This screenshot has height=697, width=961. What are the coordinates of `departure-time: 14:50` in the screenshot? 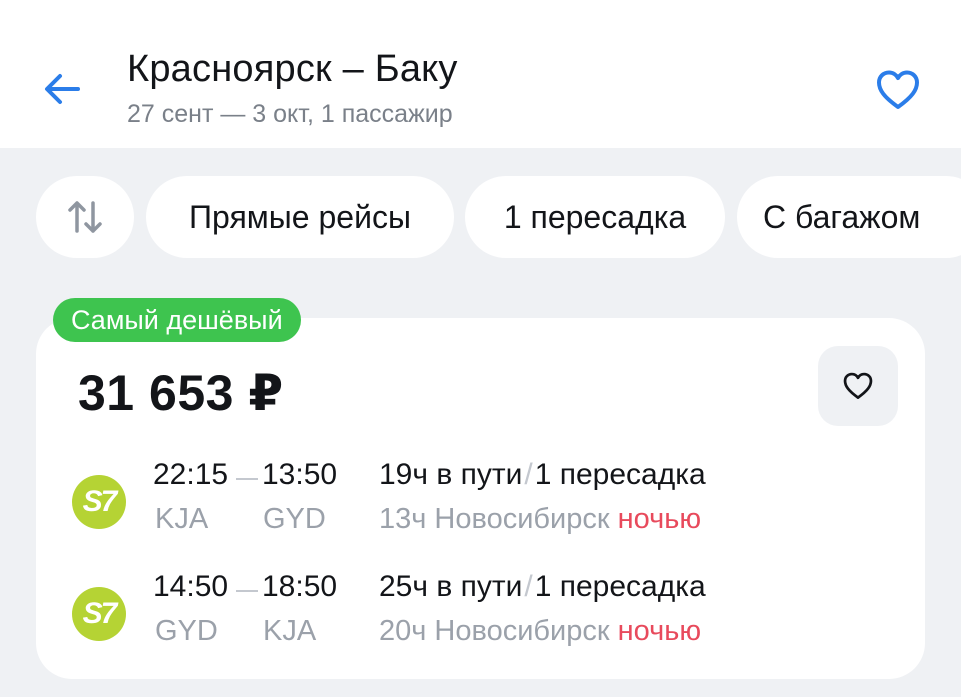 It's located at (191, 586).